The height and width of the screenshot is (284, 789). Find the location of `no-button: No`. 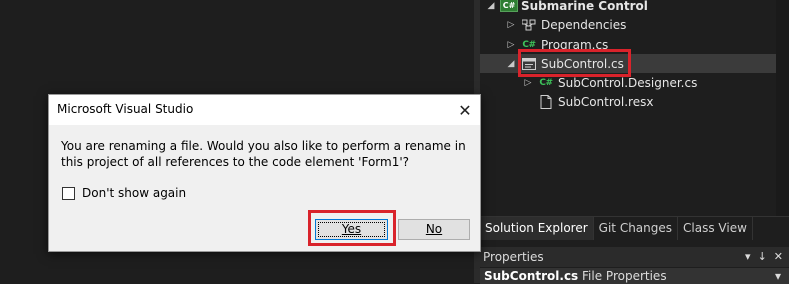

no-button: No is located at coordinates (434, 229).